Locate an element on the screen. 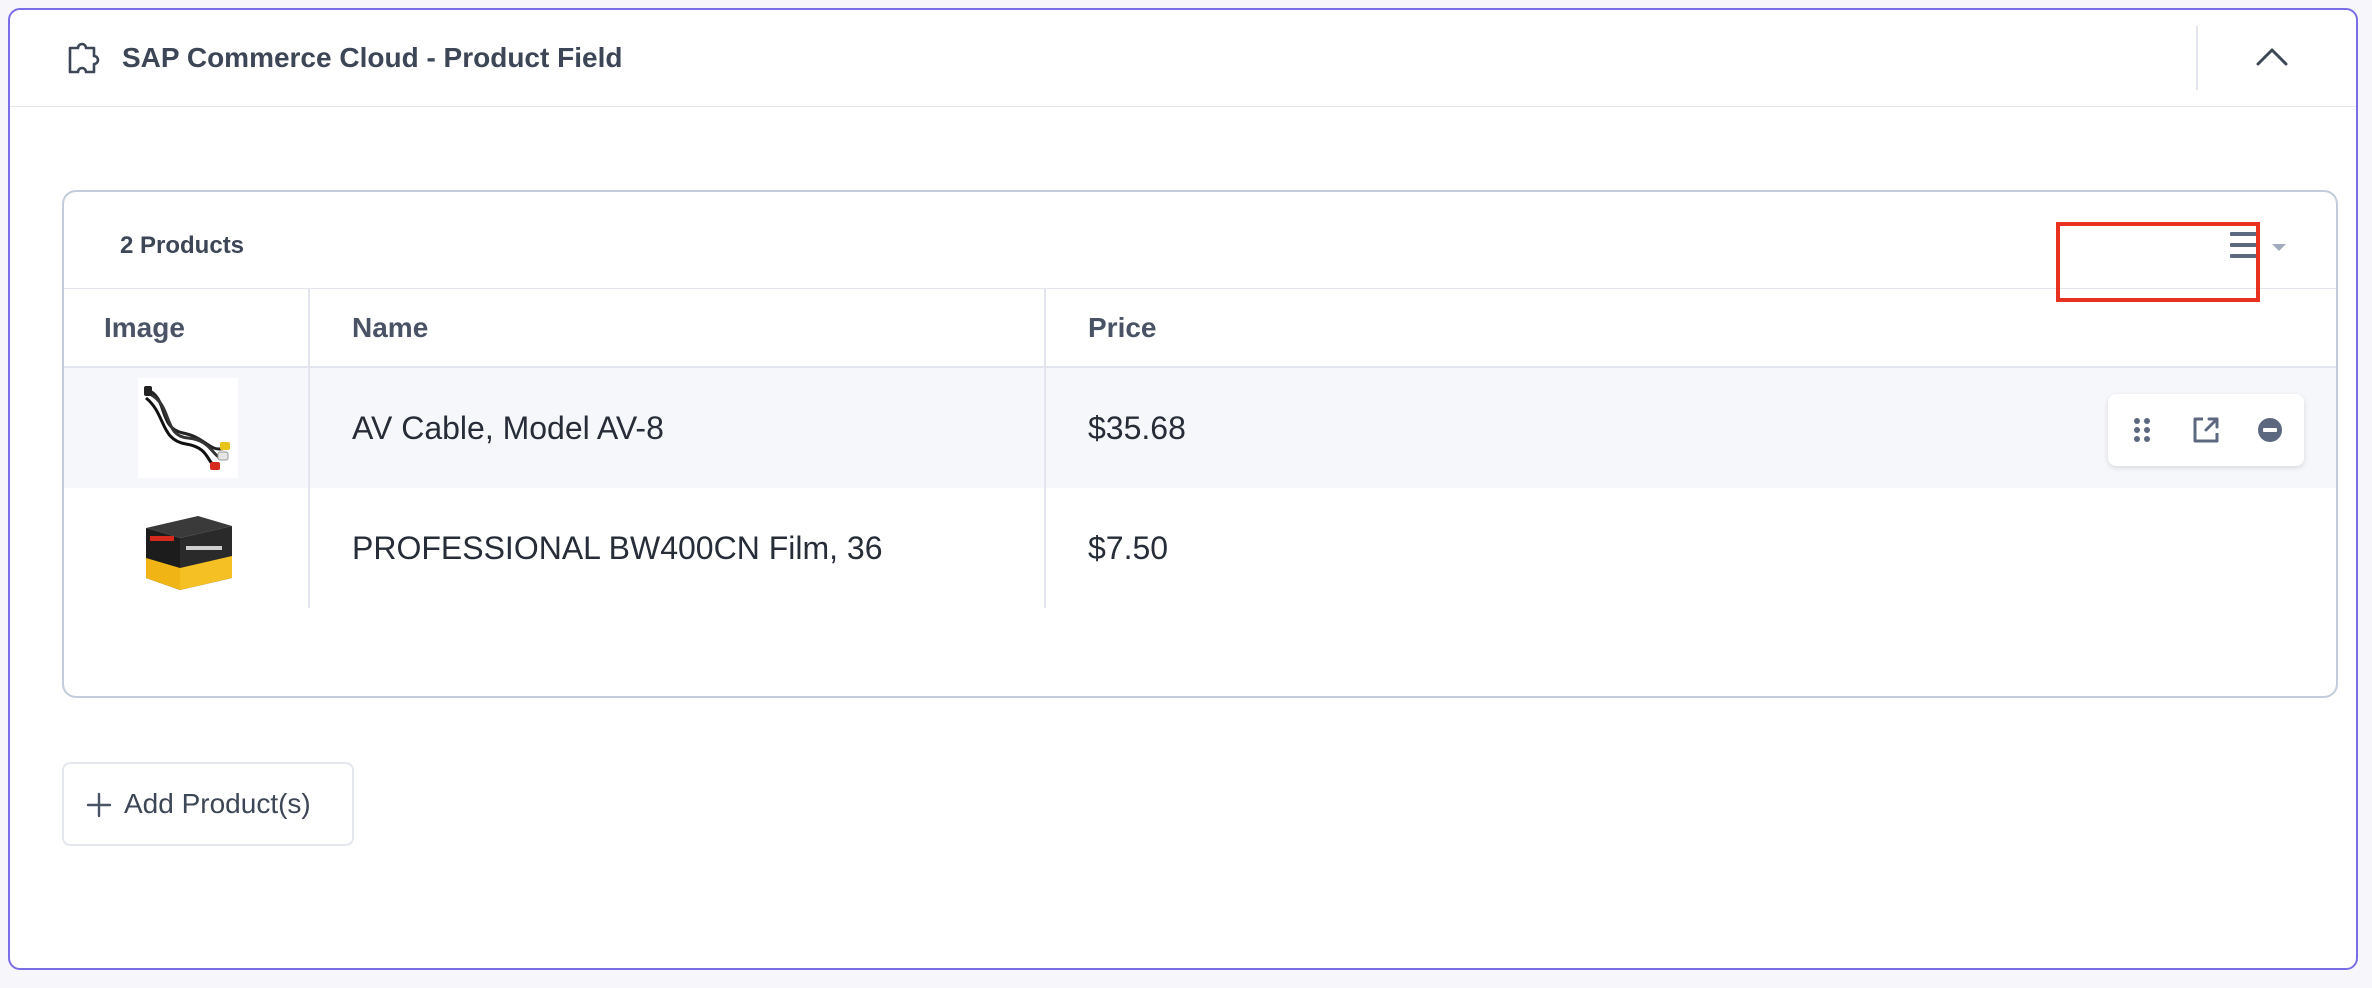 The image size is (2372, 988). table-row: AV Cable, Model AV-8 $35.68 is located at coordinates (1200, 428).